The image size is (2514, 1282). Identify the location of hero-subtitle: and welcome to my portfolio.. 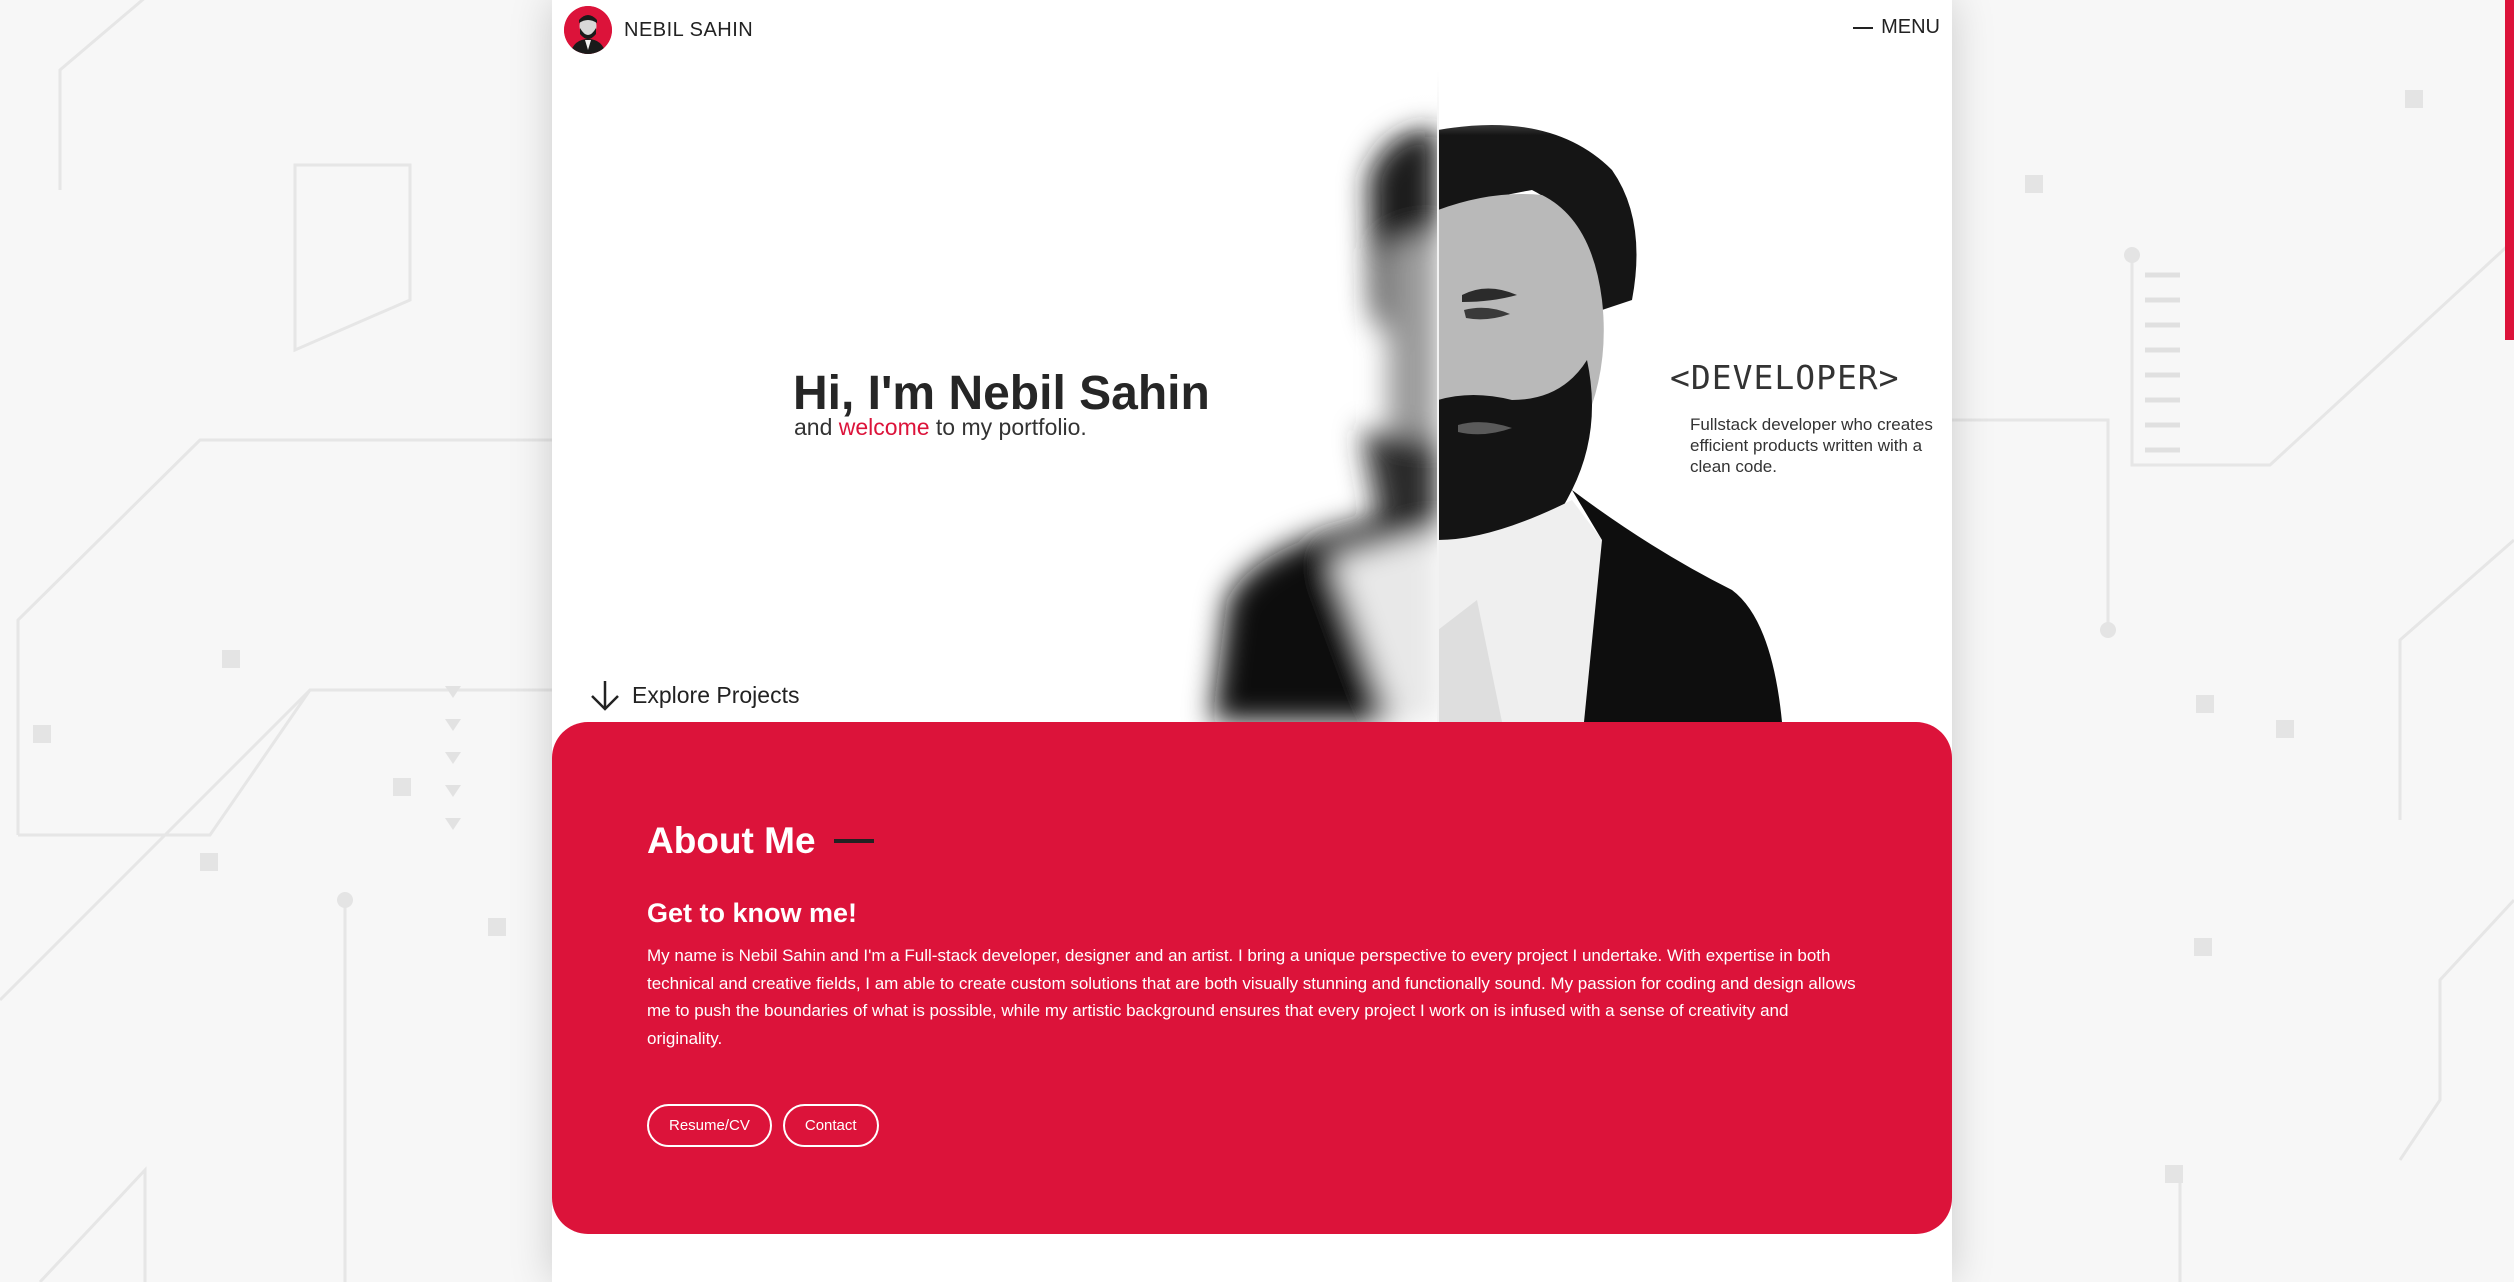
(940, 427).